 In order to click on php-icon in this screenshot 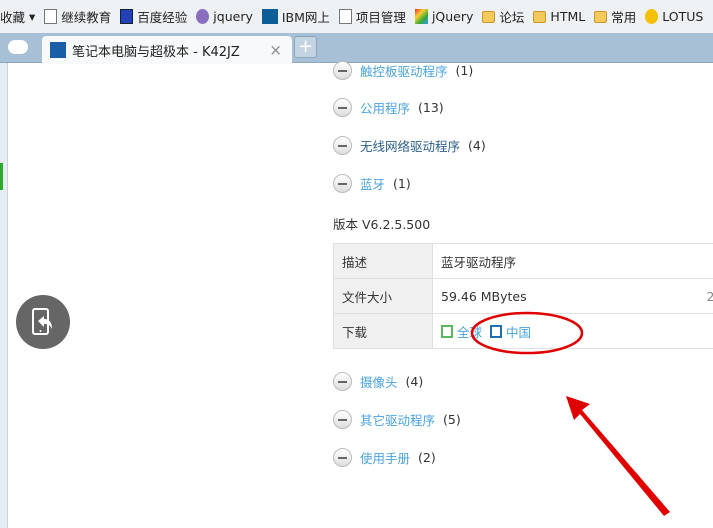, I will do `click(203, 16)`.